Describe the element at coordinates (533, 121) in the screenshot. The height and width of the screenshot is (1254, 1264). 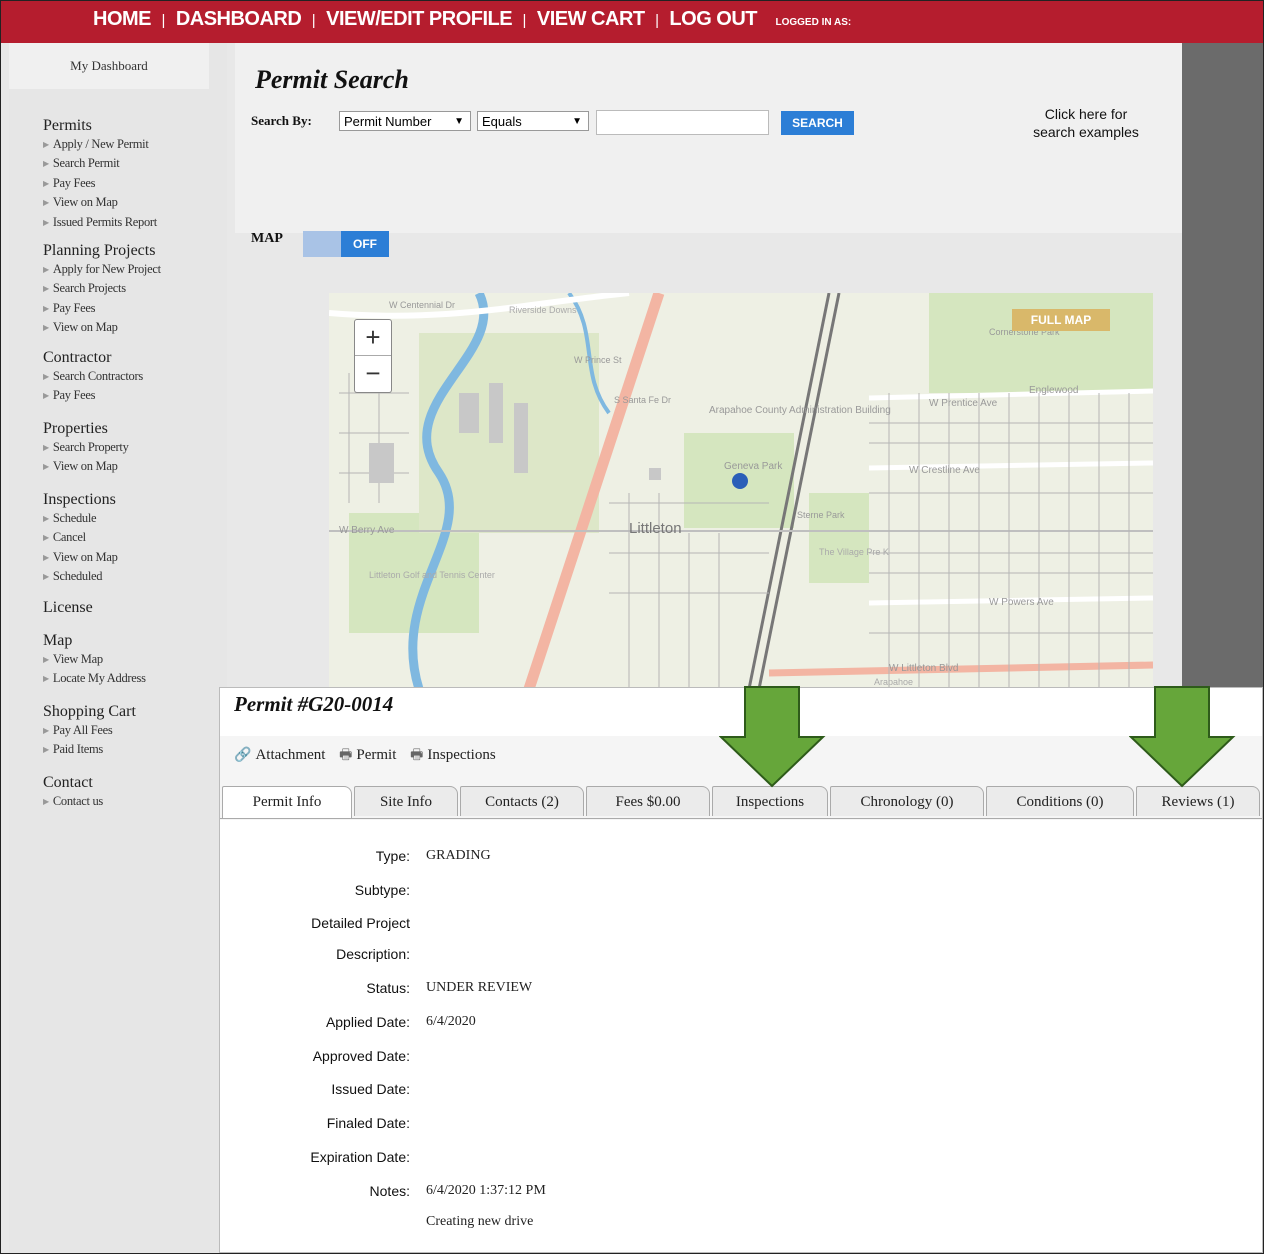
I see `search-operator-select: Equals ▼` at that location.